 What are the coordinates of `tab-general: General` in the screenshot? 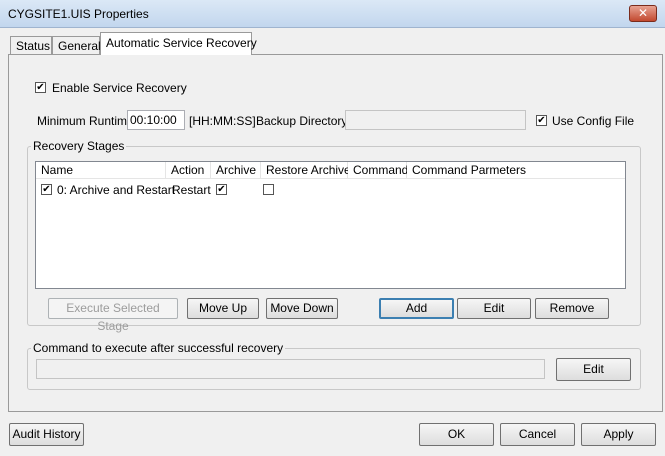 It's located at (76, 45).